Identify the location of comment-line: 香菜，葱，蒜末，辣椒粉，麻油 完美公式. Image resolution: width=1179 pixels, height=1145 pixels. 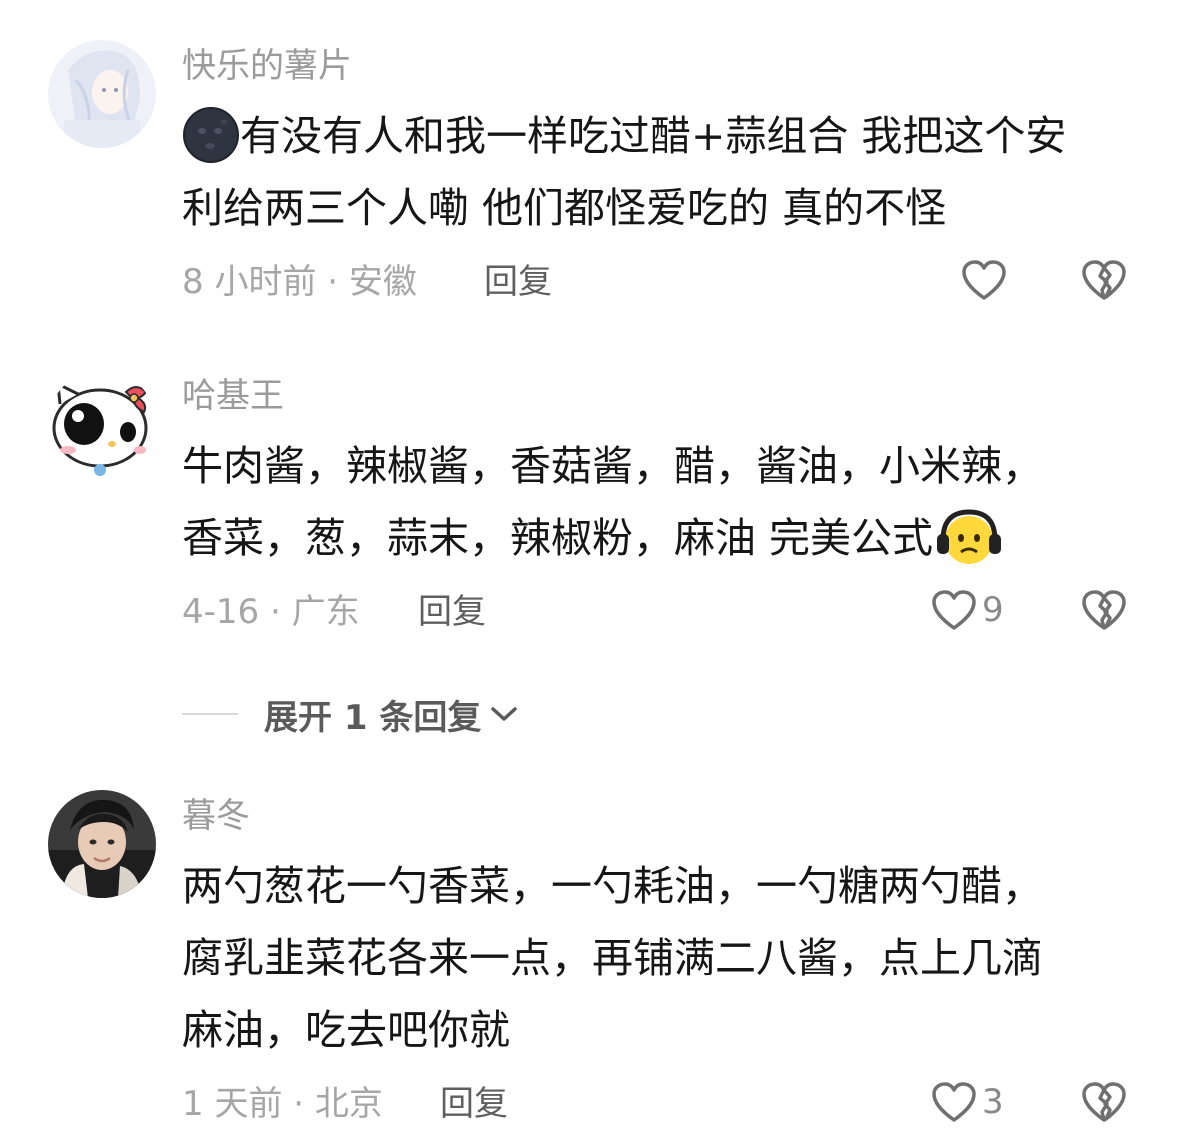
(558, 538).